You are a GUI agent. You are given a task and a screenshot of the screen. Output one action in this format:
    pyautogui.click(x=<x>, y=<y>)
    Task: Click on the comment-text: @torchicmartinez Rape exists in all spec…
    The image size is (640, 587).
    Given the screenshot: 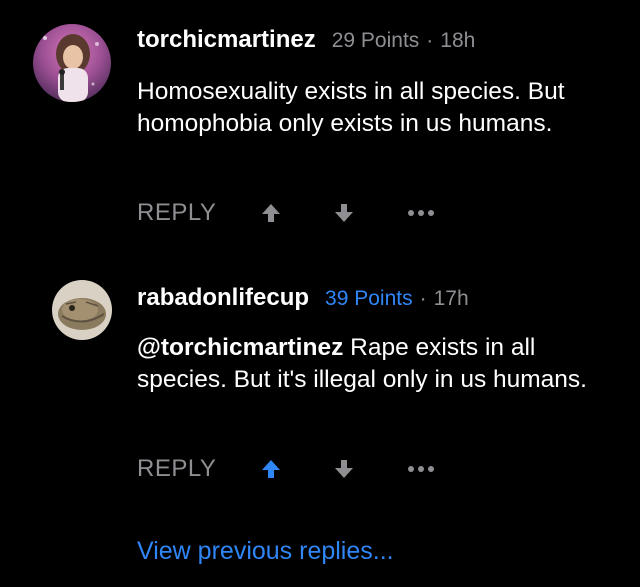 What is the action you would take?
    pyautogui.click(x=372, y=364)
    